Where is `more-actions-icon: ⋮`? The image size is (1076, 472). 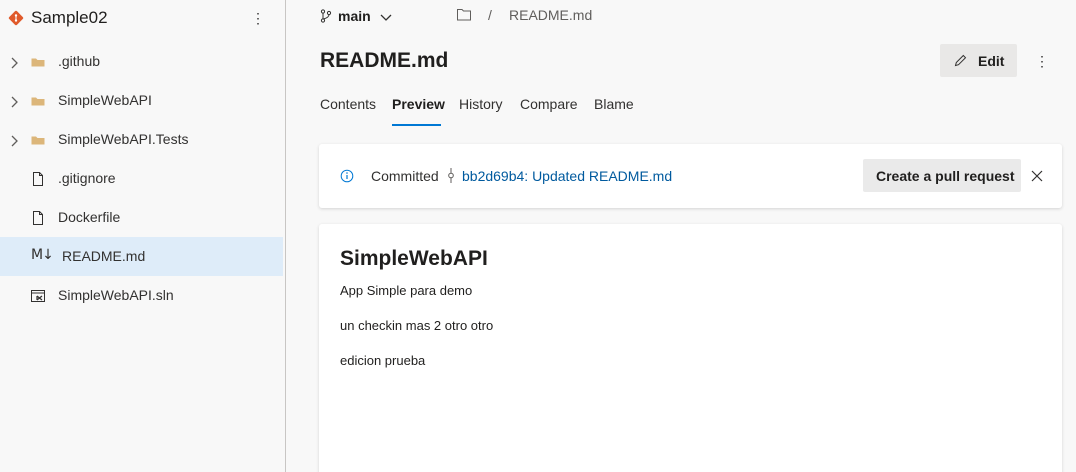 more-actions-icon: ⋮ is located at coordinates (1042, 61).